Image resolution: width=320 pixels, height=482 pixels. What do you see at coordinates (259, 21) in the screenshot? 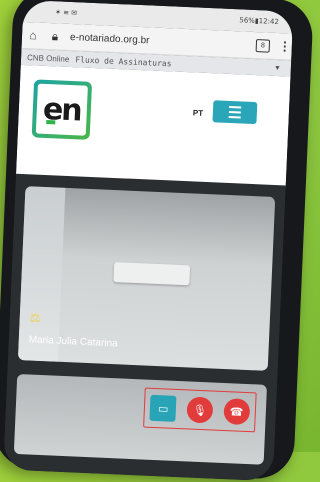
I see `status-battery-time: 56%▮12:42` at bounding box center [259, 21].